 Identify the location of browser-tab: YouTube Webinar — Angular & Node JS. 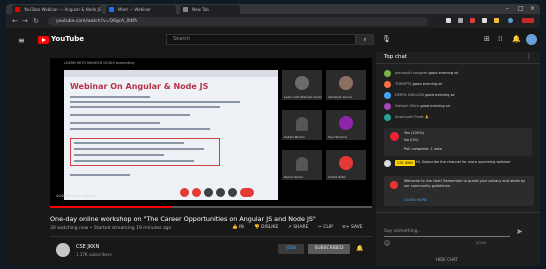
(57, 9).